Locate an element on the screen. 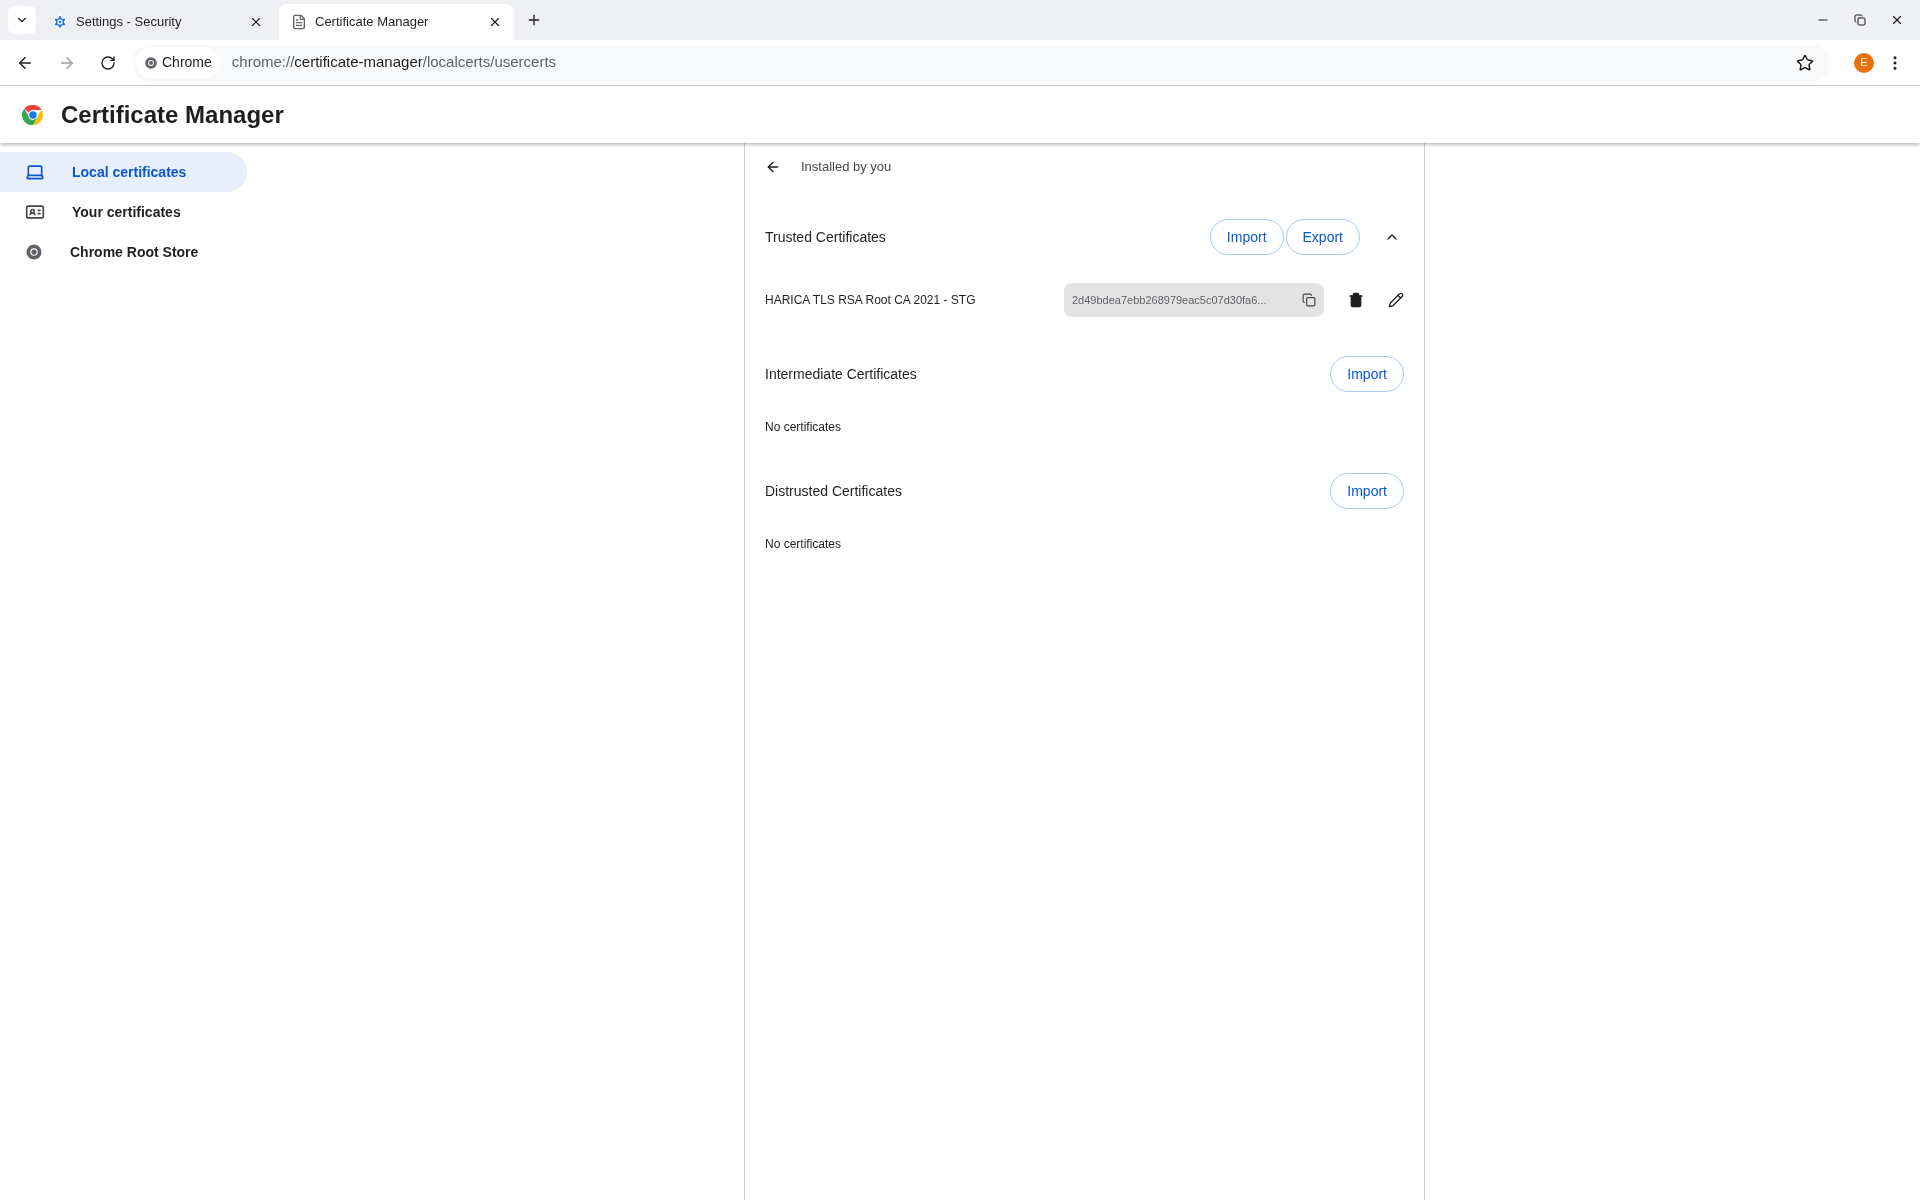 This screenshot has height=1200, width=1920. section-title: Distrusted Certificates is located at coordinates (834, 491).